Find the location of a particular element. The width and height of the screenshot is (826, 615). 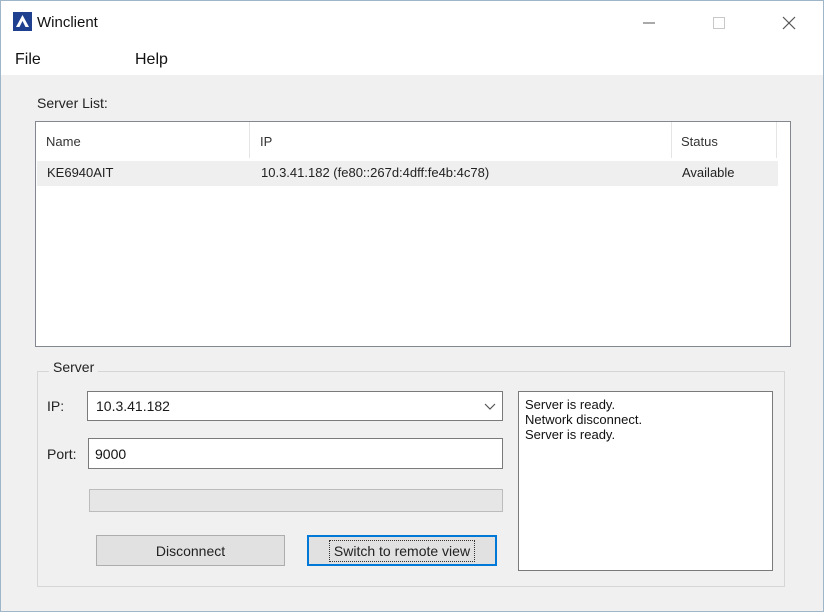

minimize-button is located at coordinates (649, 23).